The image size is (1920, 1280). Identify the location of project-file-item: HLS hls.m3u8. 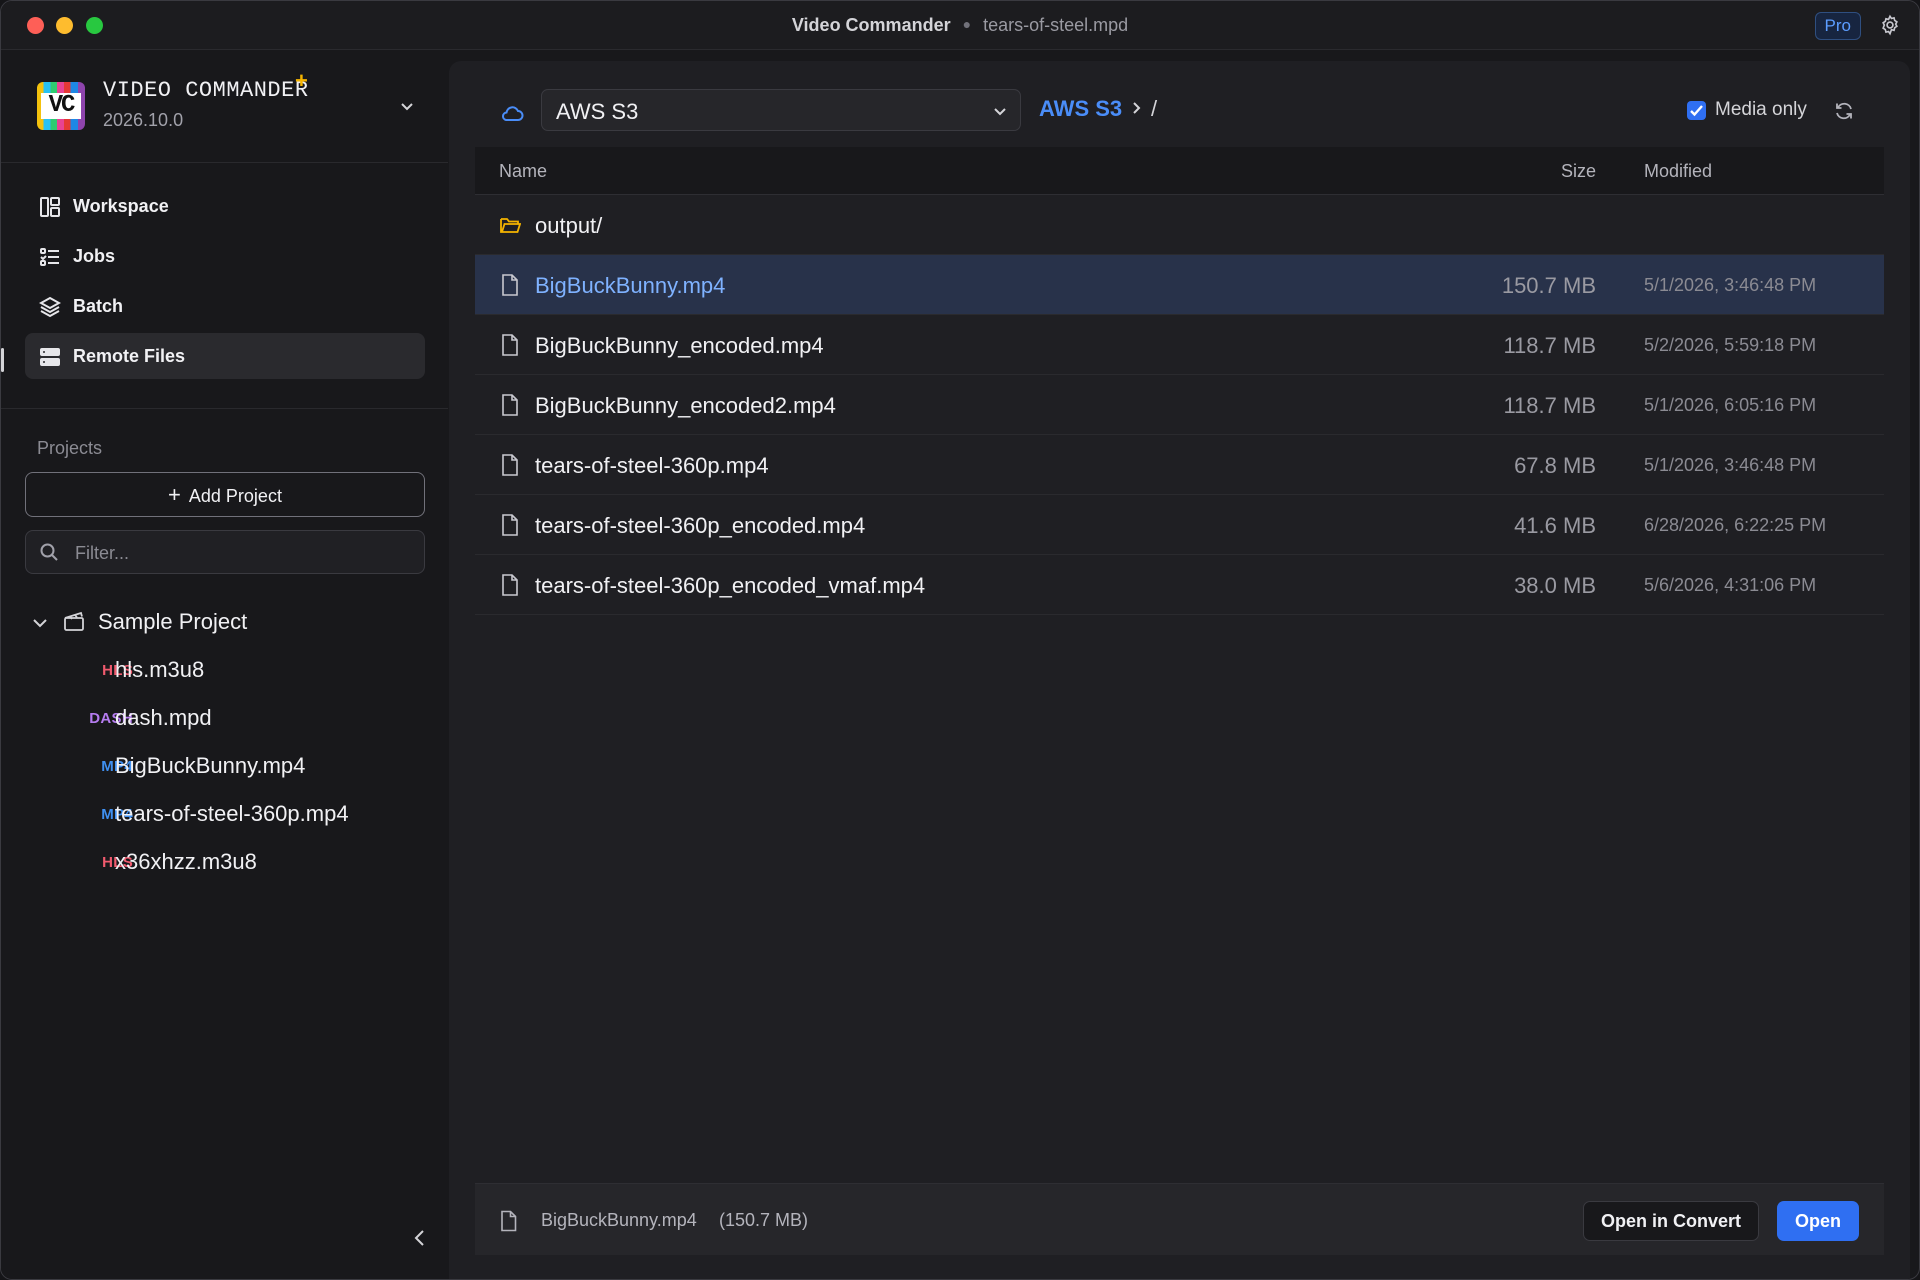
(231, 670).